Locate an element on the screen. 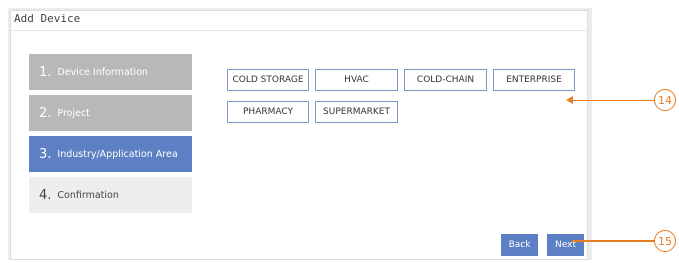  area-option-hvac: HVAC is located at coordinates (356, 80).